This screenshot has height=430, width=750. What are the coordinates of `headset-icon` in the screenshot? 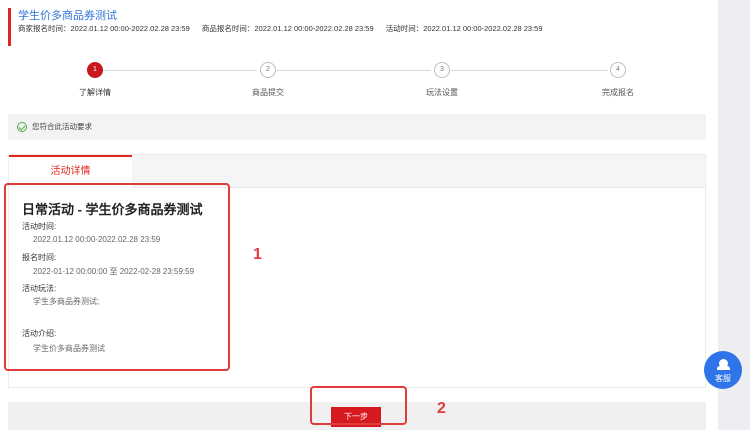 It's located at (723, 364).